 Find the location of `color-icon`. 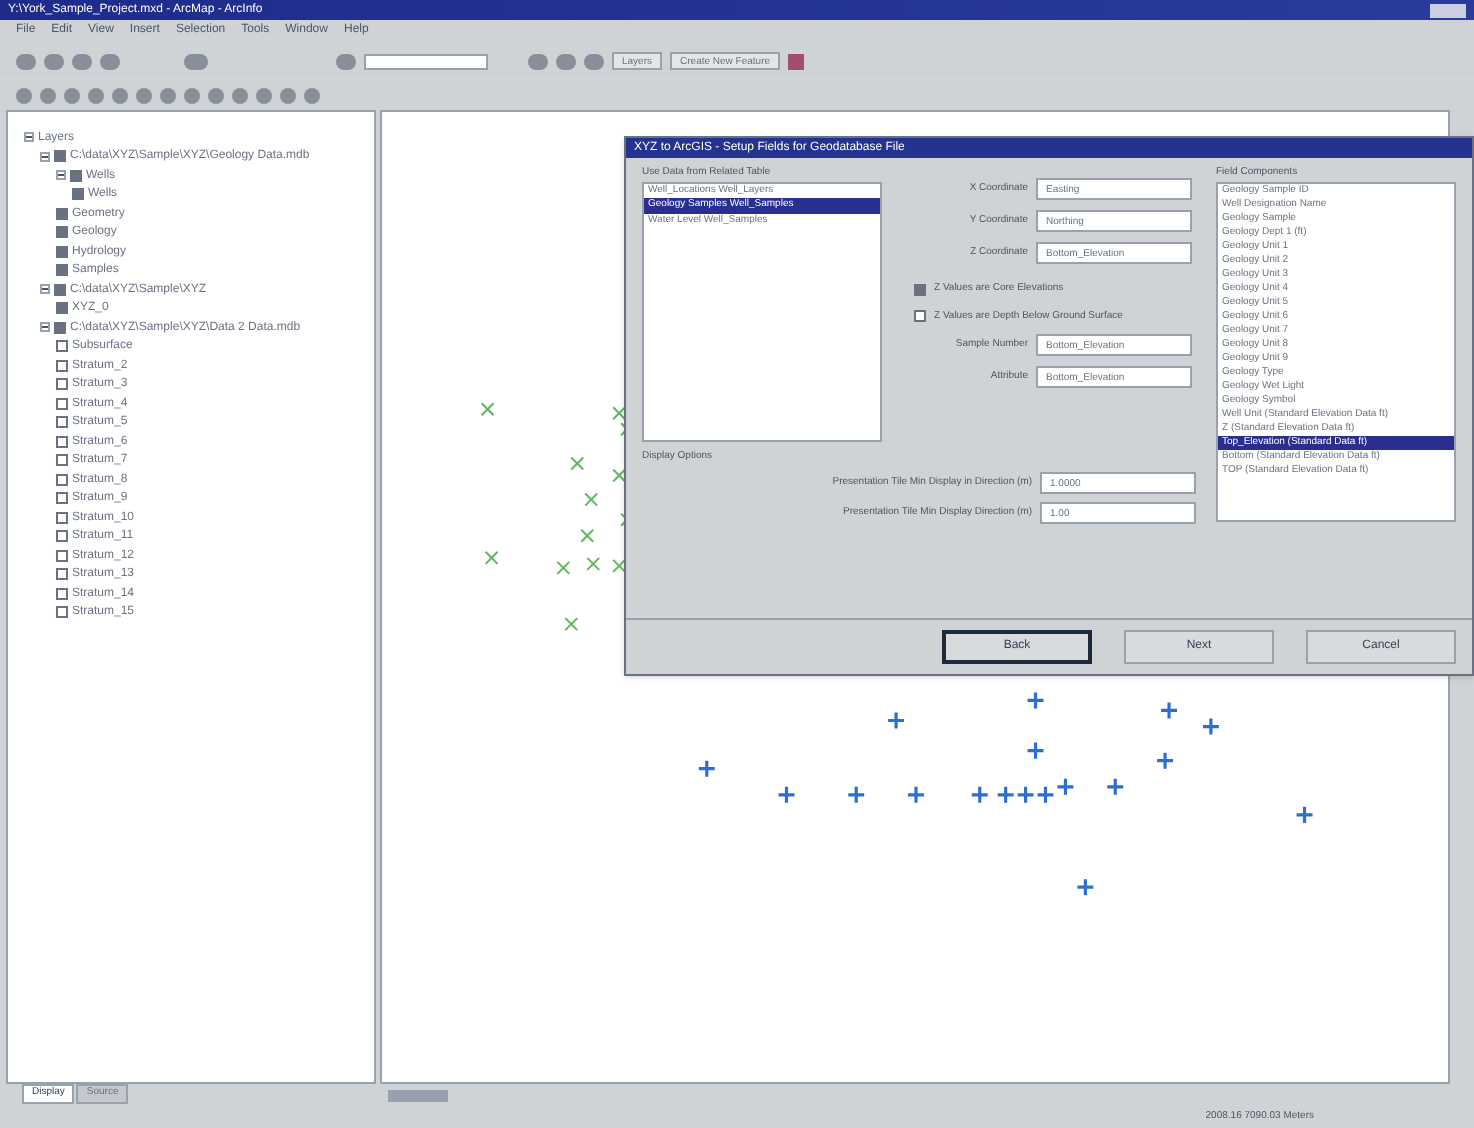

color-icon is located at coordinates (796, 61).